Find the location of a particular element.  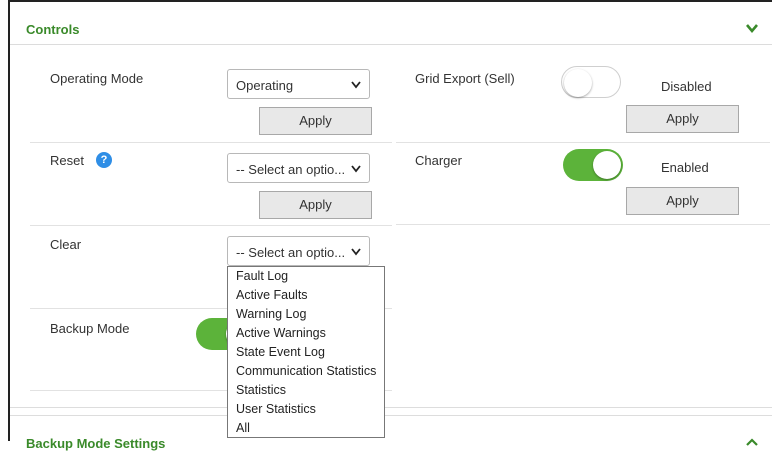

option-state-event-log: State Event Log is located at coordinates (306, 352).